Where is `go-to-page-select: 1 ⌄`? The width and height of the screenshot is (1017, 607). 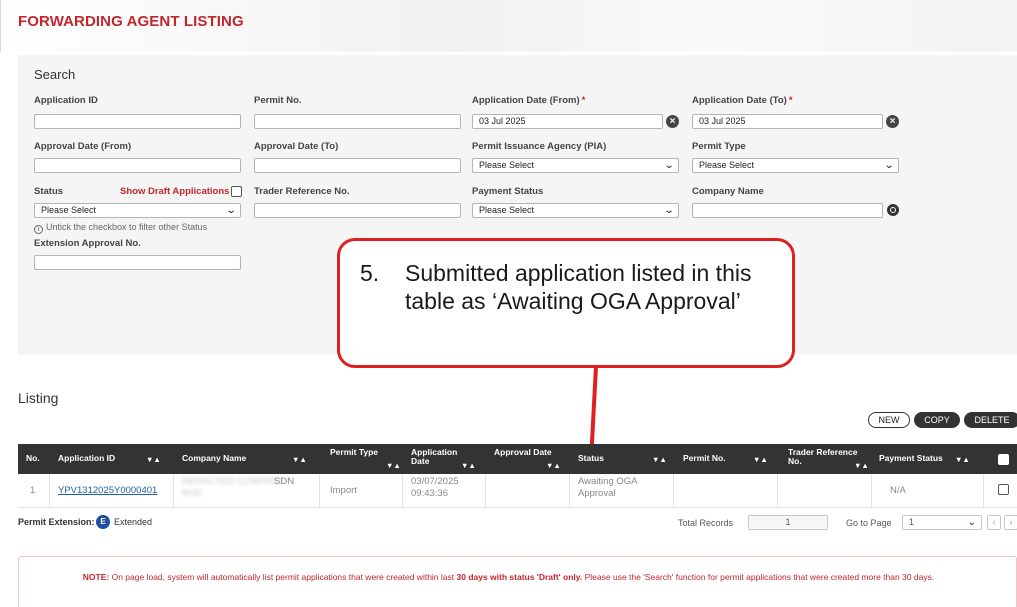 go-to-page-select: 1 ⌄ is located at coordinates (942, 522).